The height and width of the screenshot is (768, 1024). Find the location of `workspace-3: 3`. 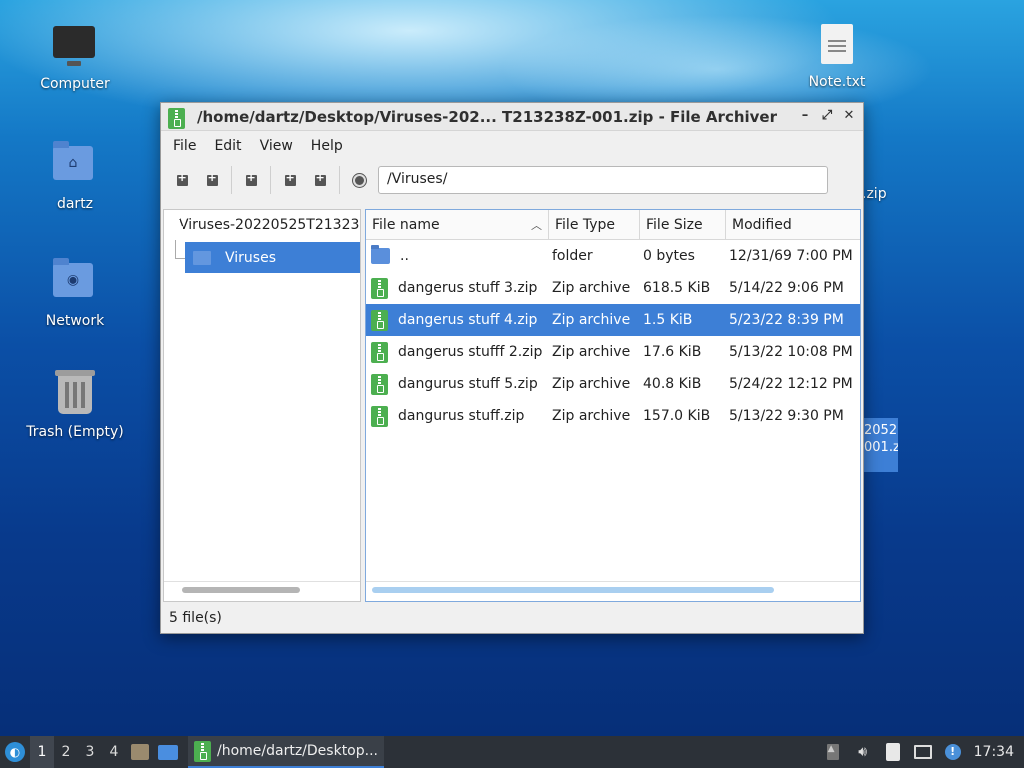

workspace-3: 3 is located at coordinates (90, 752).